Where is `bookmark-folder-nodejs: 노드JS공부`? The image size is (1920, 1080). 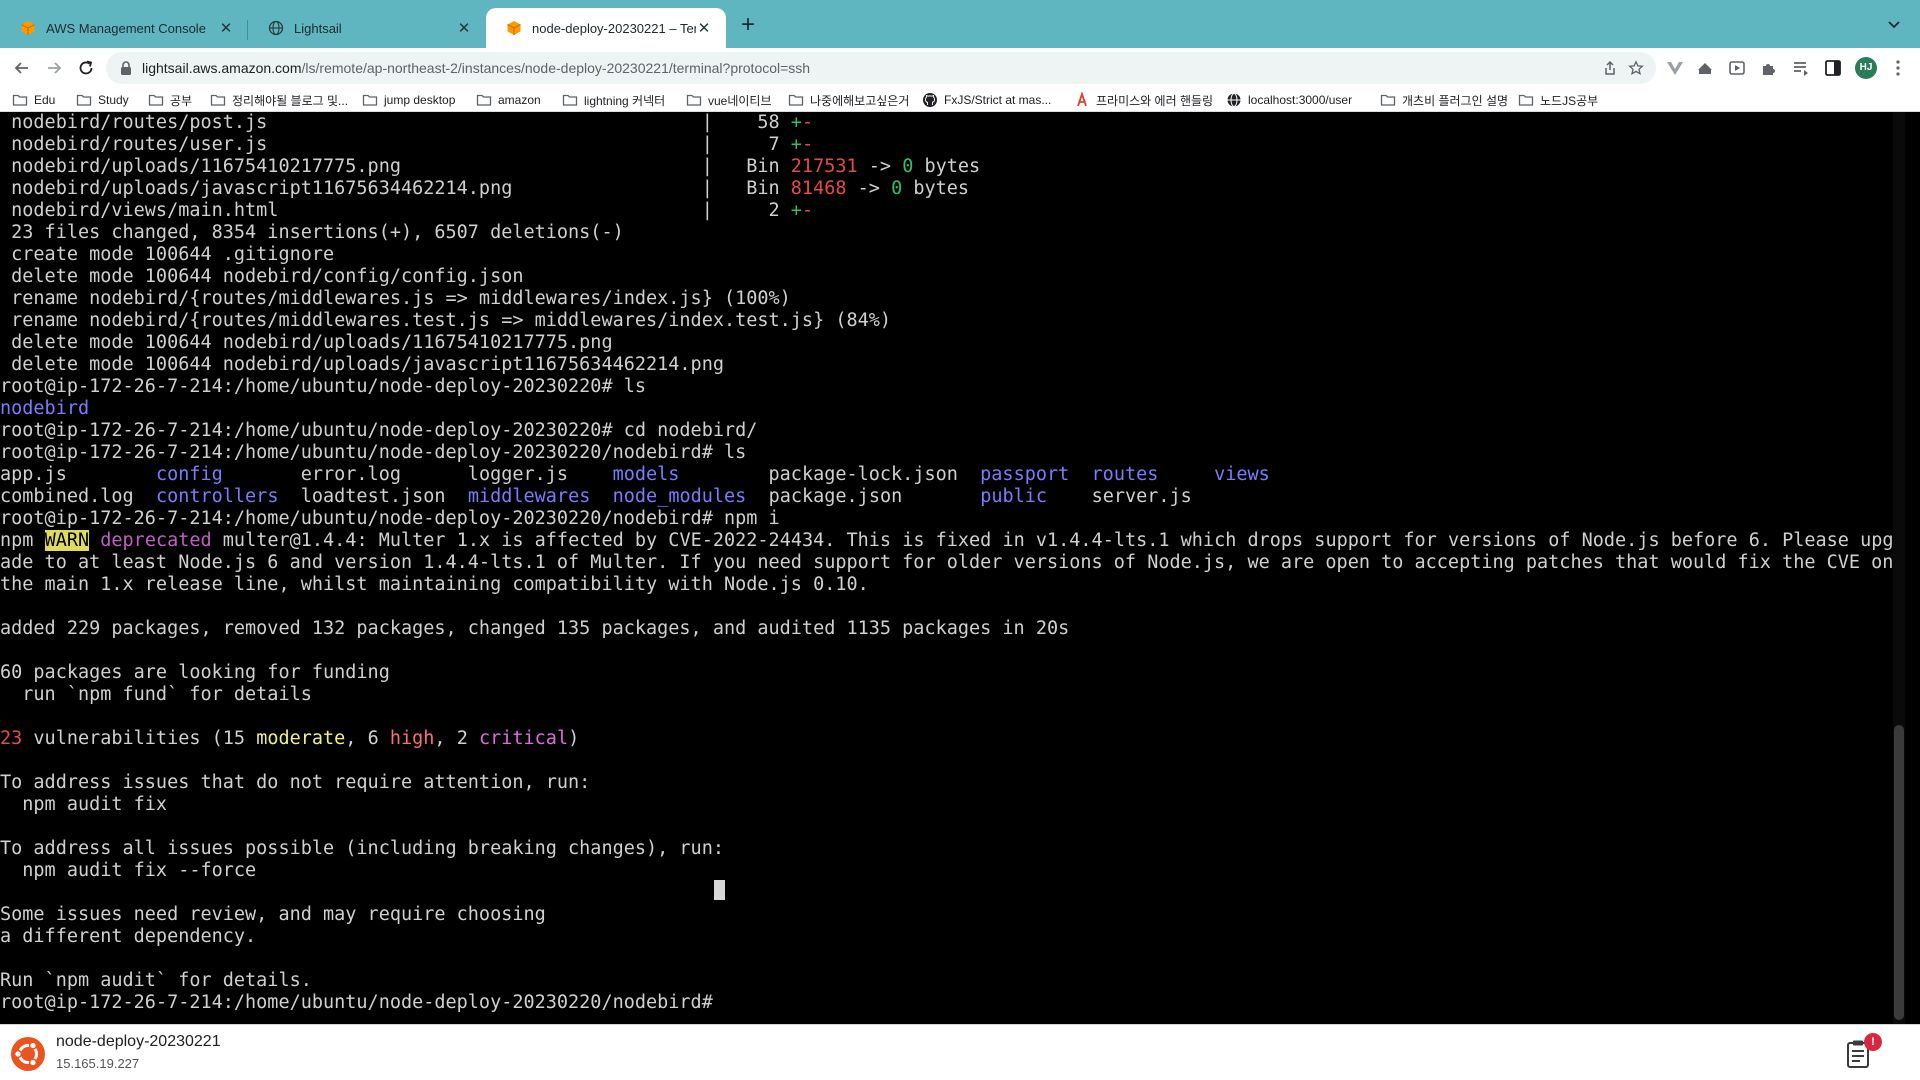 bookmark-folder-nodejs: 노드JS공부 is located at coordinates (1558, 100).